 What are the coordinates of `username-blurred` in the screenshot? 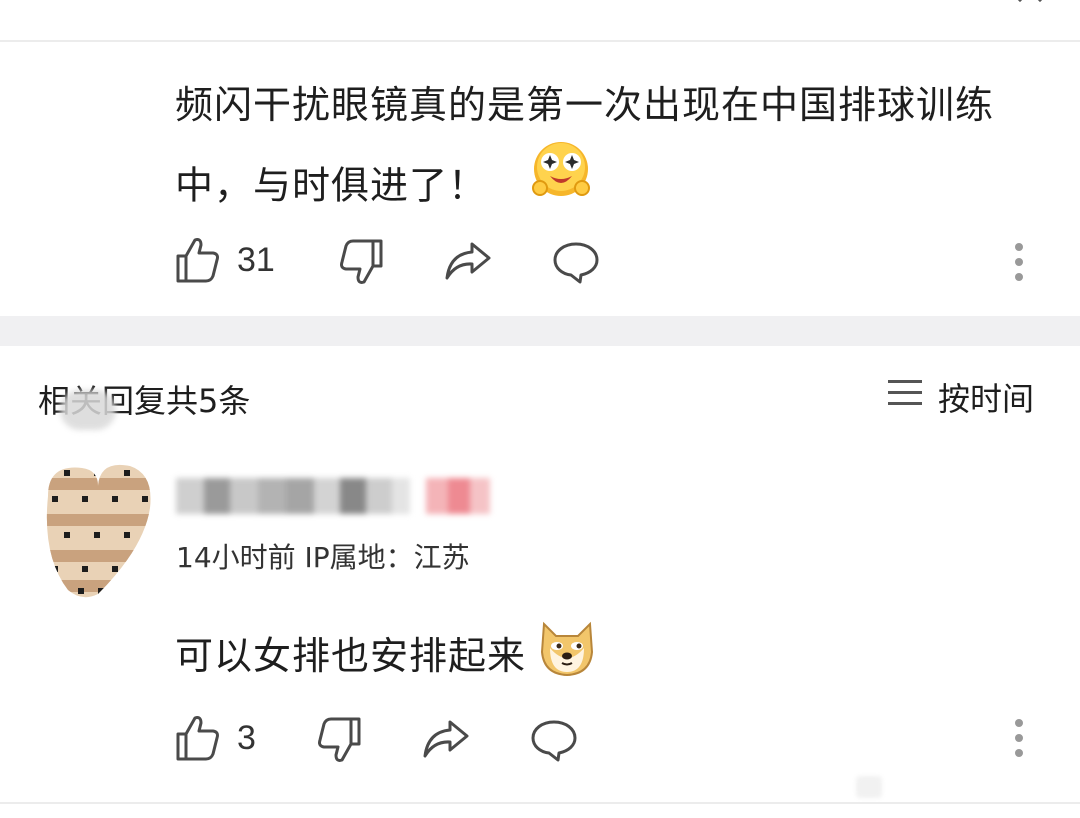 It's located at (336, 496).